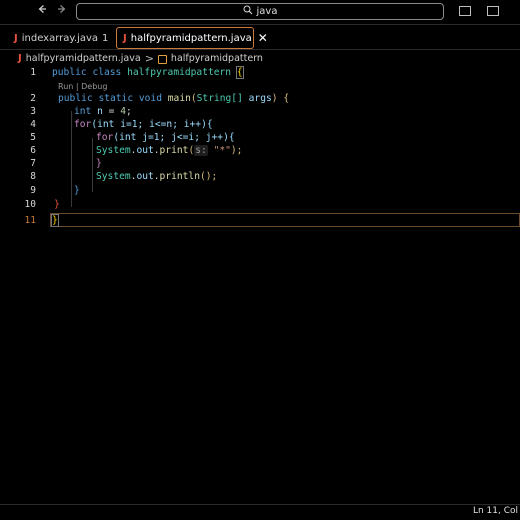 This screenshot has height=520, width=520. What do you see at coordinates (260, 72) in the screenshot?
I see `code-line-1: 1 public class halfpyramidpattern {` at bounding box center [260, 72].